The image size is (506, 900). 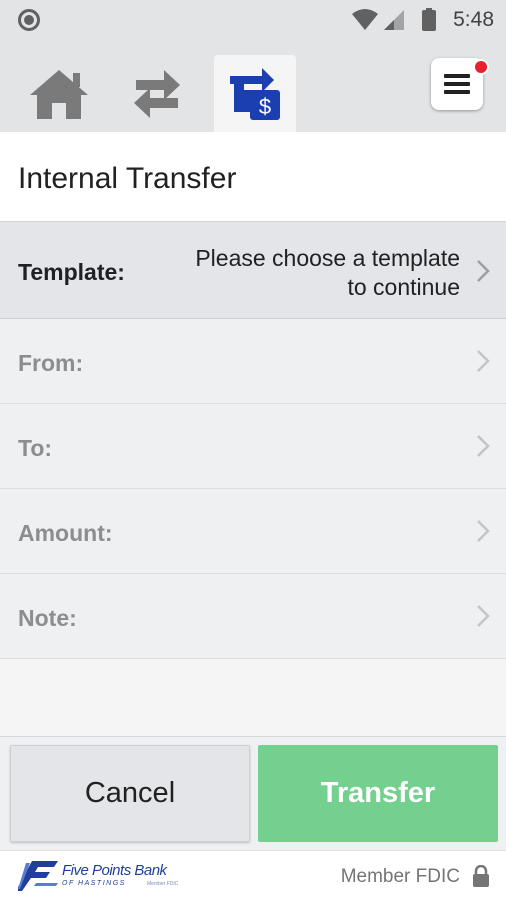 What do you see at coordinates (457, 84) in the screenshot?
I see `hamburger-menu-icon` at bounding box center [457, 84].